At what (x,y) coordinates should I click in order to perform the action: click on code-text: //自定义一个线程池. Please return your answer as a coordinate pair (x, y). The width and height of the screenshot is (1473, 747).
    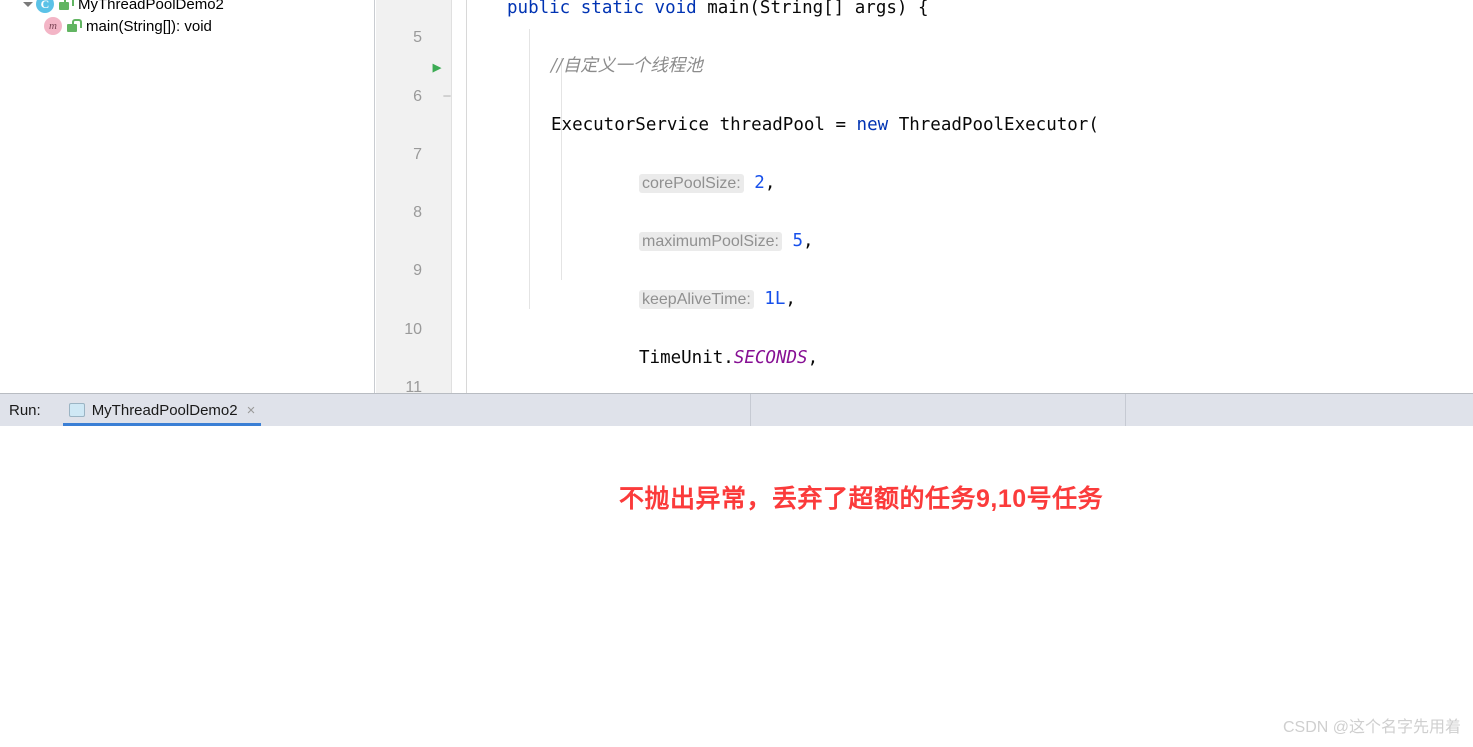
    Looking at the image, I should click on (578, 66).